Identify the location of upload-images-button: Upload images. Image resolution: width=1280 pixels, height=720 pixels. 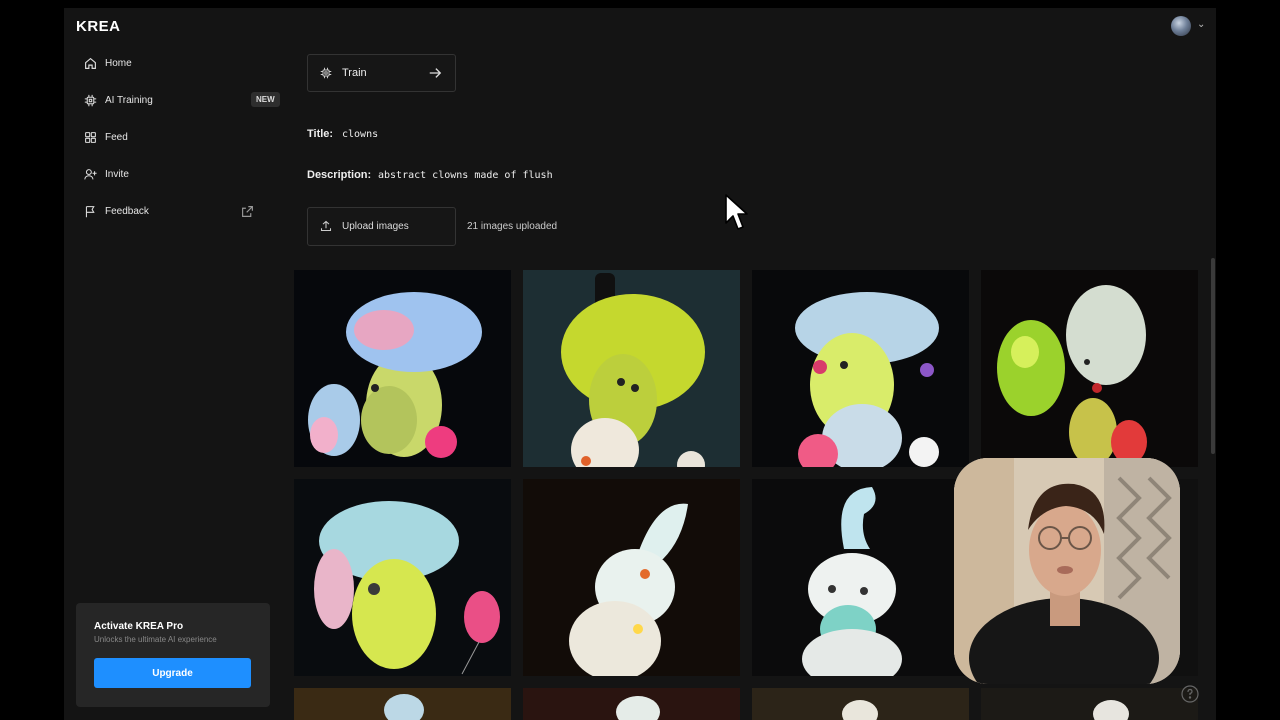
(381, 226).